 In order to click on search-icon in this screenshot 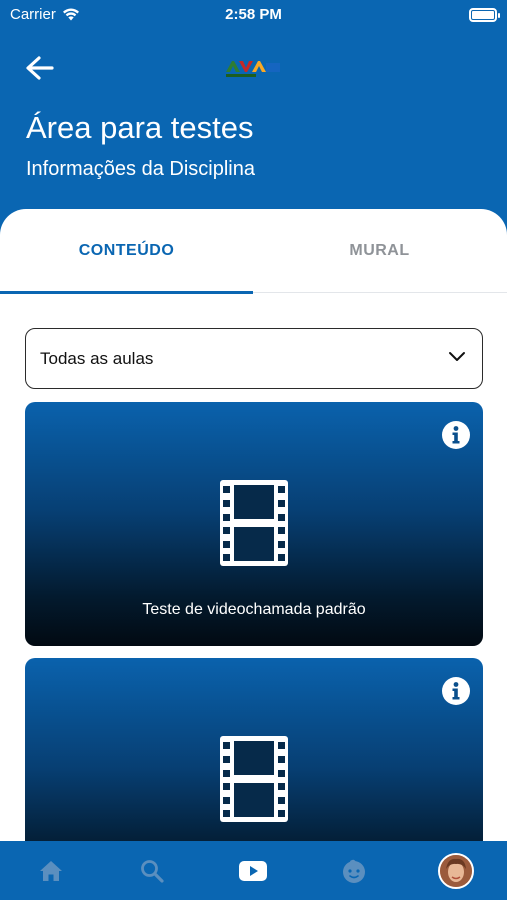, I will do `click(152, 871)`.